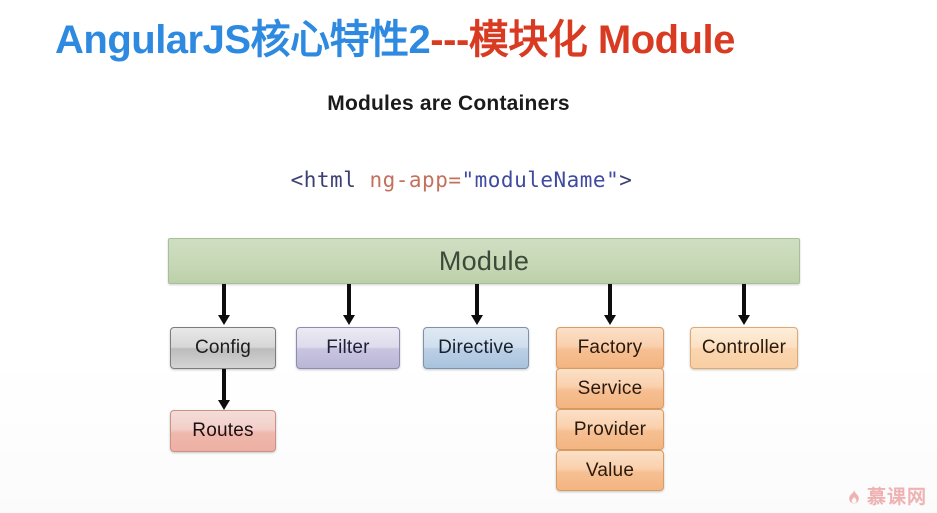 The image size is (937, 513). I want to click on arrow-module-to-config, so click(224, 300).